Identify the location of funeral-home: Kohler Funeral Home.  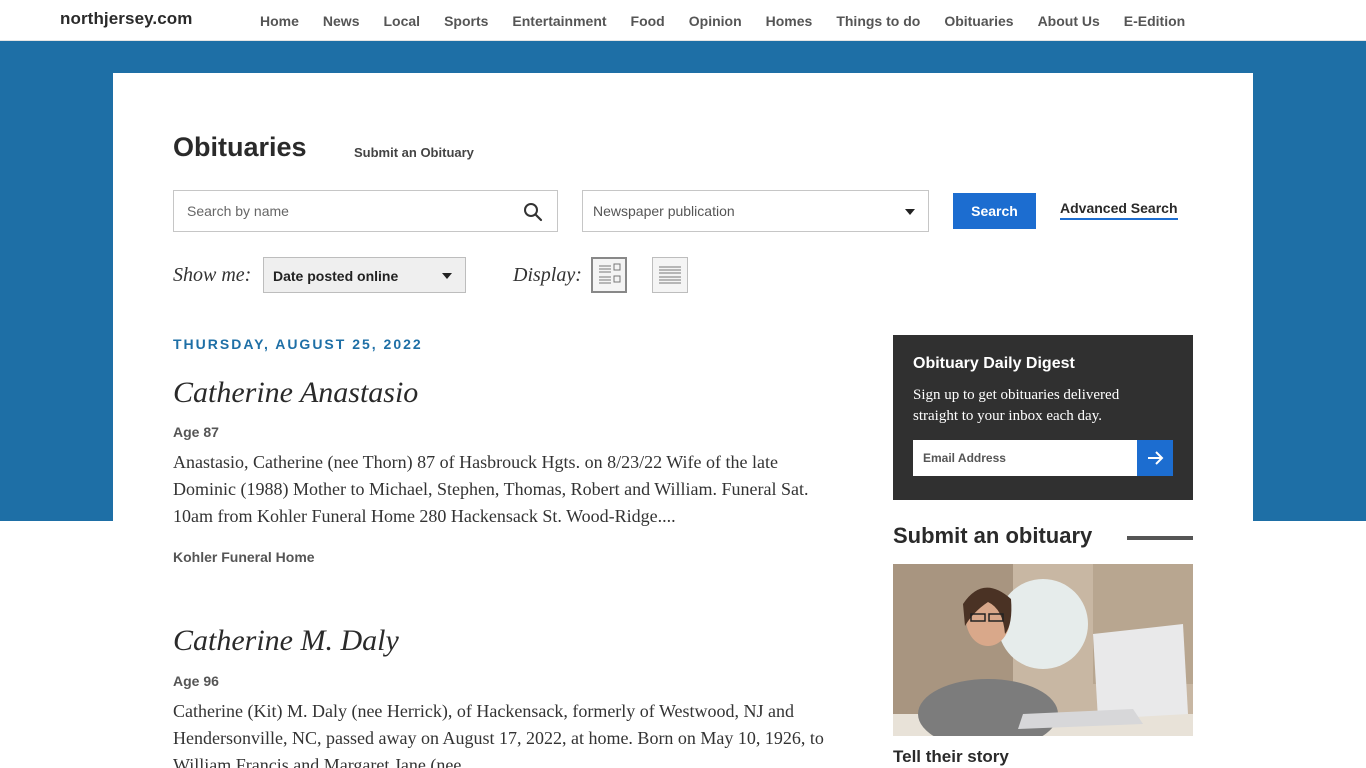
(244, 557).